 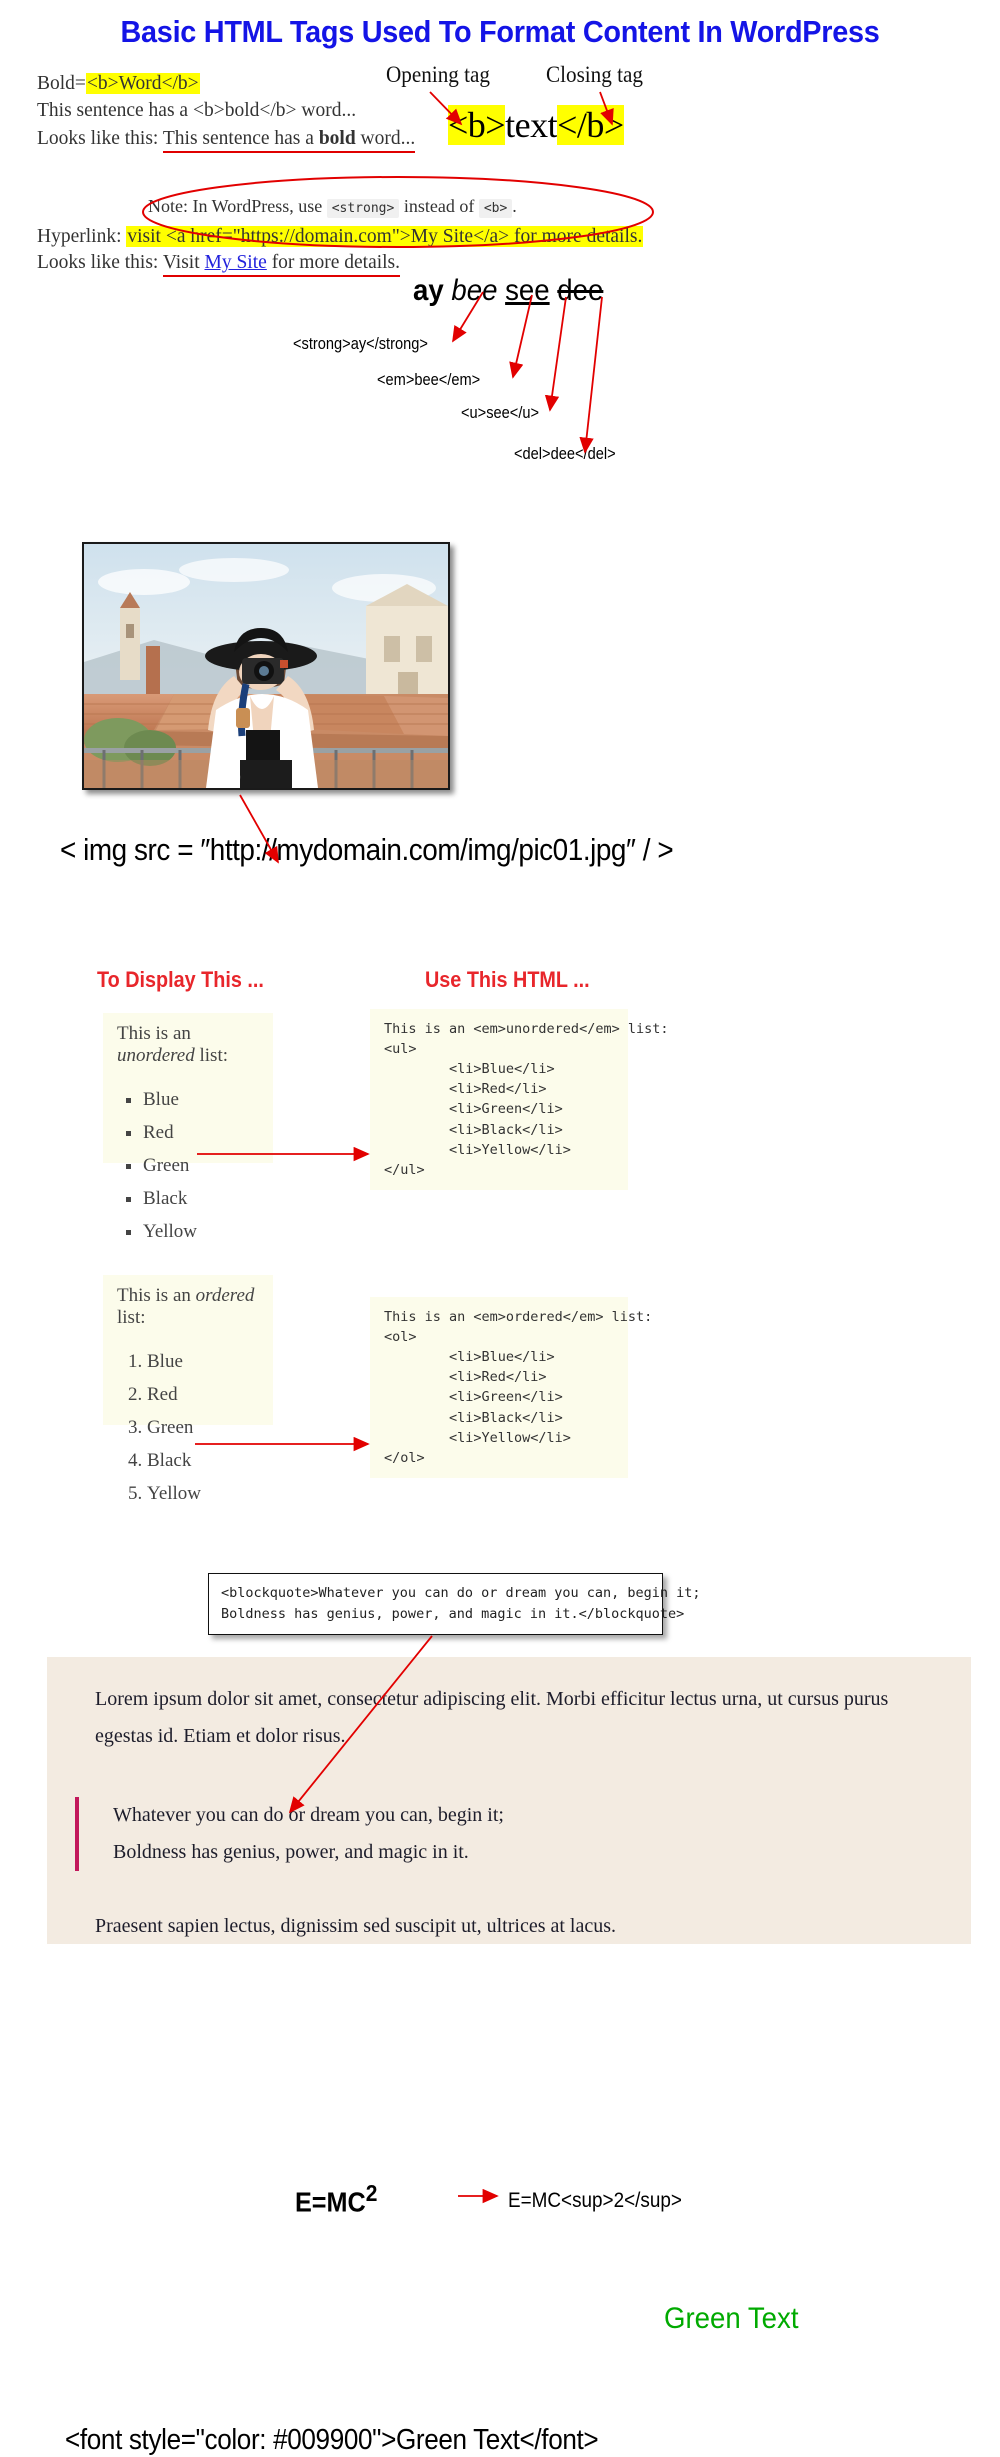 What do you see at coordinates (531, 125) in the screenshot?
I see `tag-middle-text: text` at bounding box center [531, 125].